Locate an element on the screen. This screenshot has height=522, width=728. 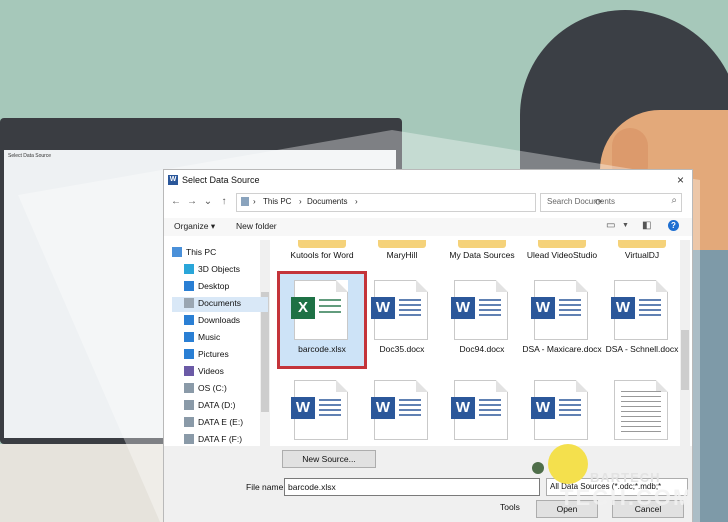
sidebar-item-label: OS (C:) is located at coordinates (212, 388).